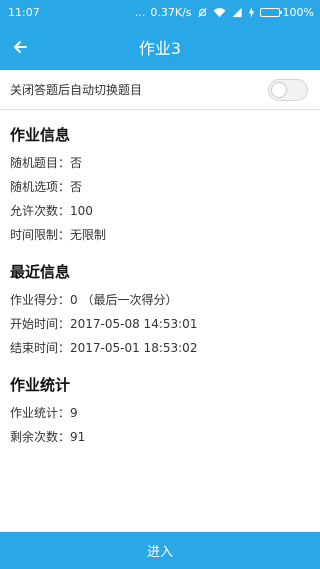 This screenshot has height=569, width=320. I want to click on info-time-limit: 时间限制：无限制, so click(58, 235).